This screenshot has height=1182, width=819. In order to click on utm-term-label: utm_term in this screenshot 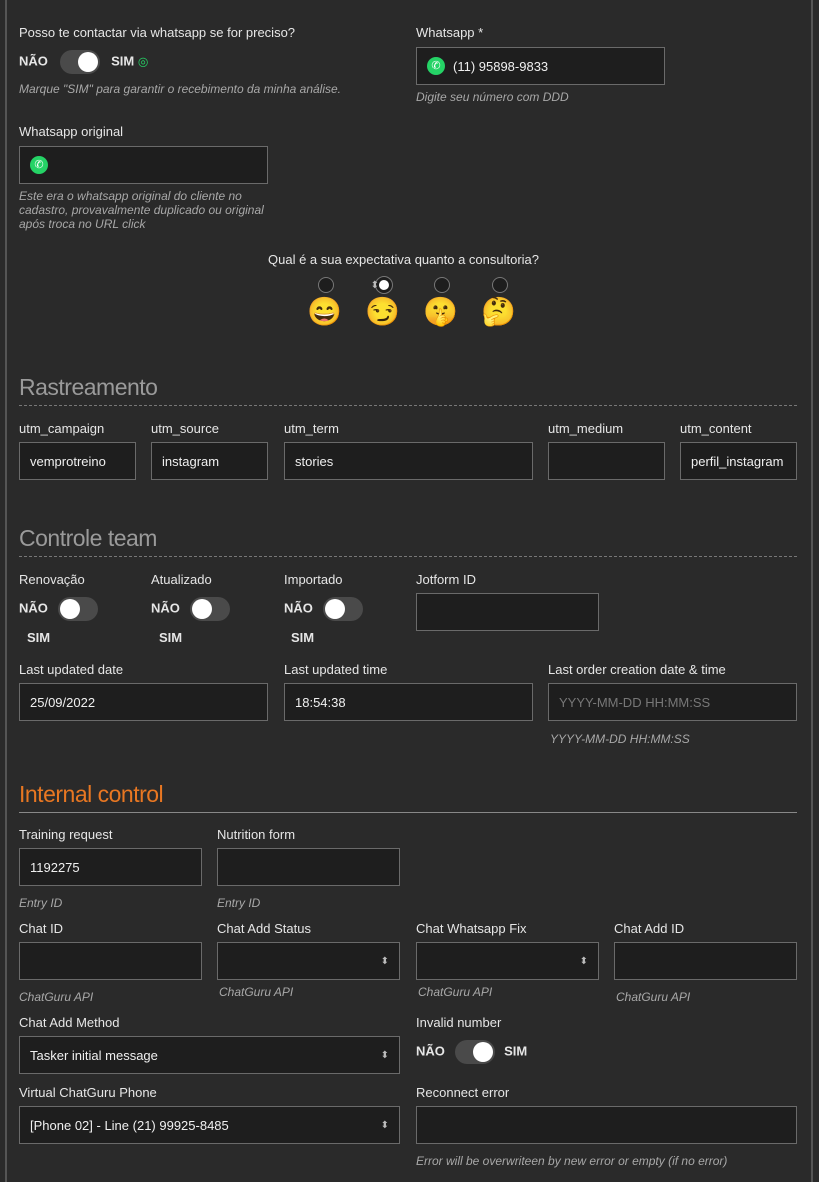, I will do `click(311, 428)`.